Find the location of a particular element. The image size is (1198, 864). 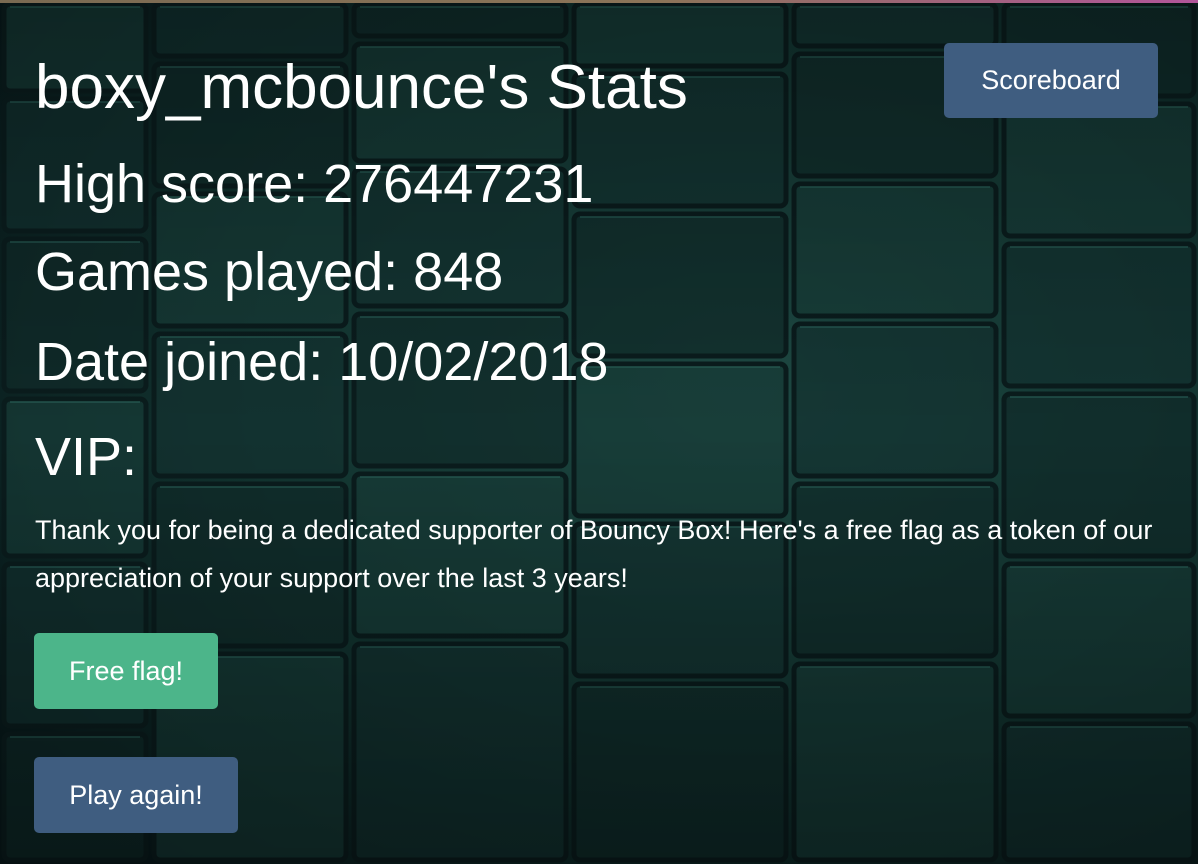

games-played-text: Games played: 848 is located at coordinates (269, 272).